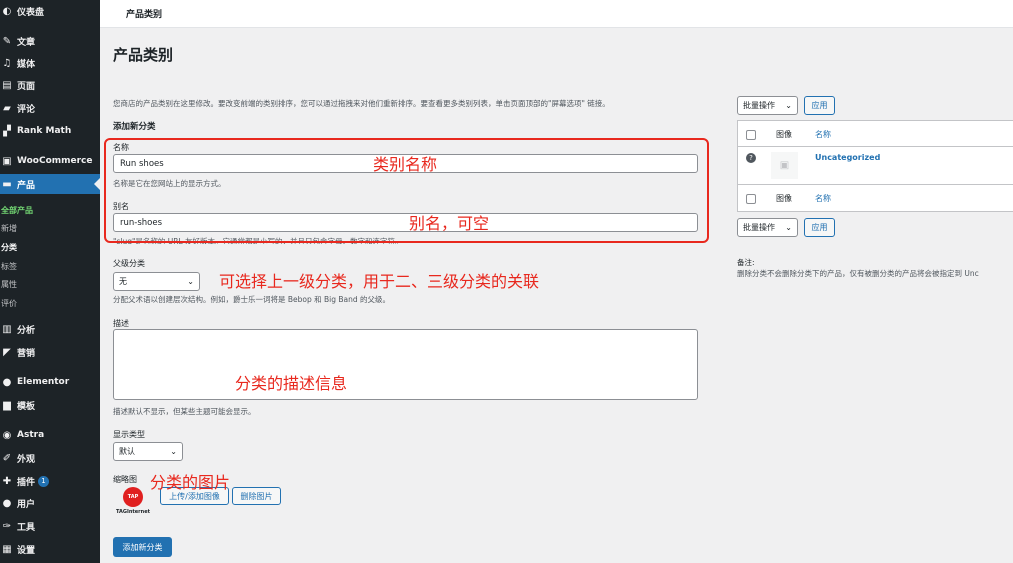 The image size is (1013, 563). What do you see at coordinates (169, 183) in the screenshot?
I see `name-help: 名称是它在您网站上的显示方式。` at bounding box center [169, 183].